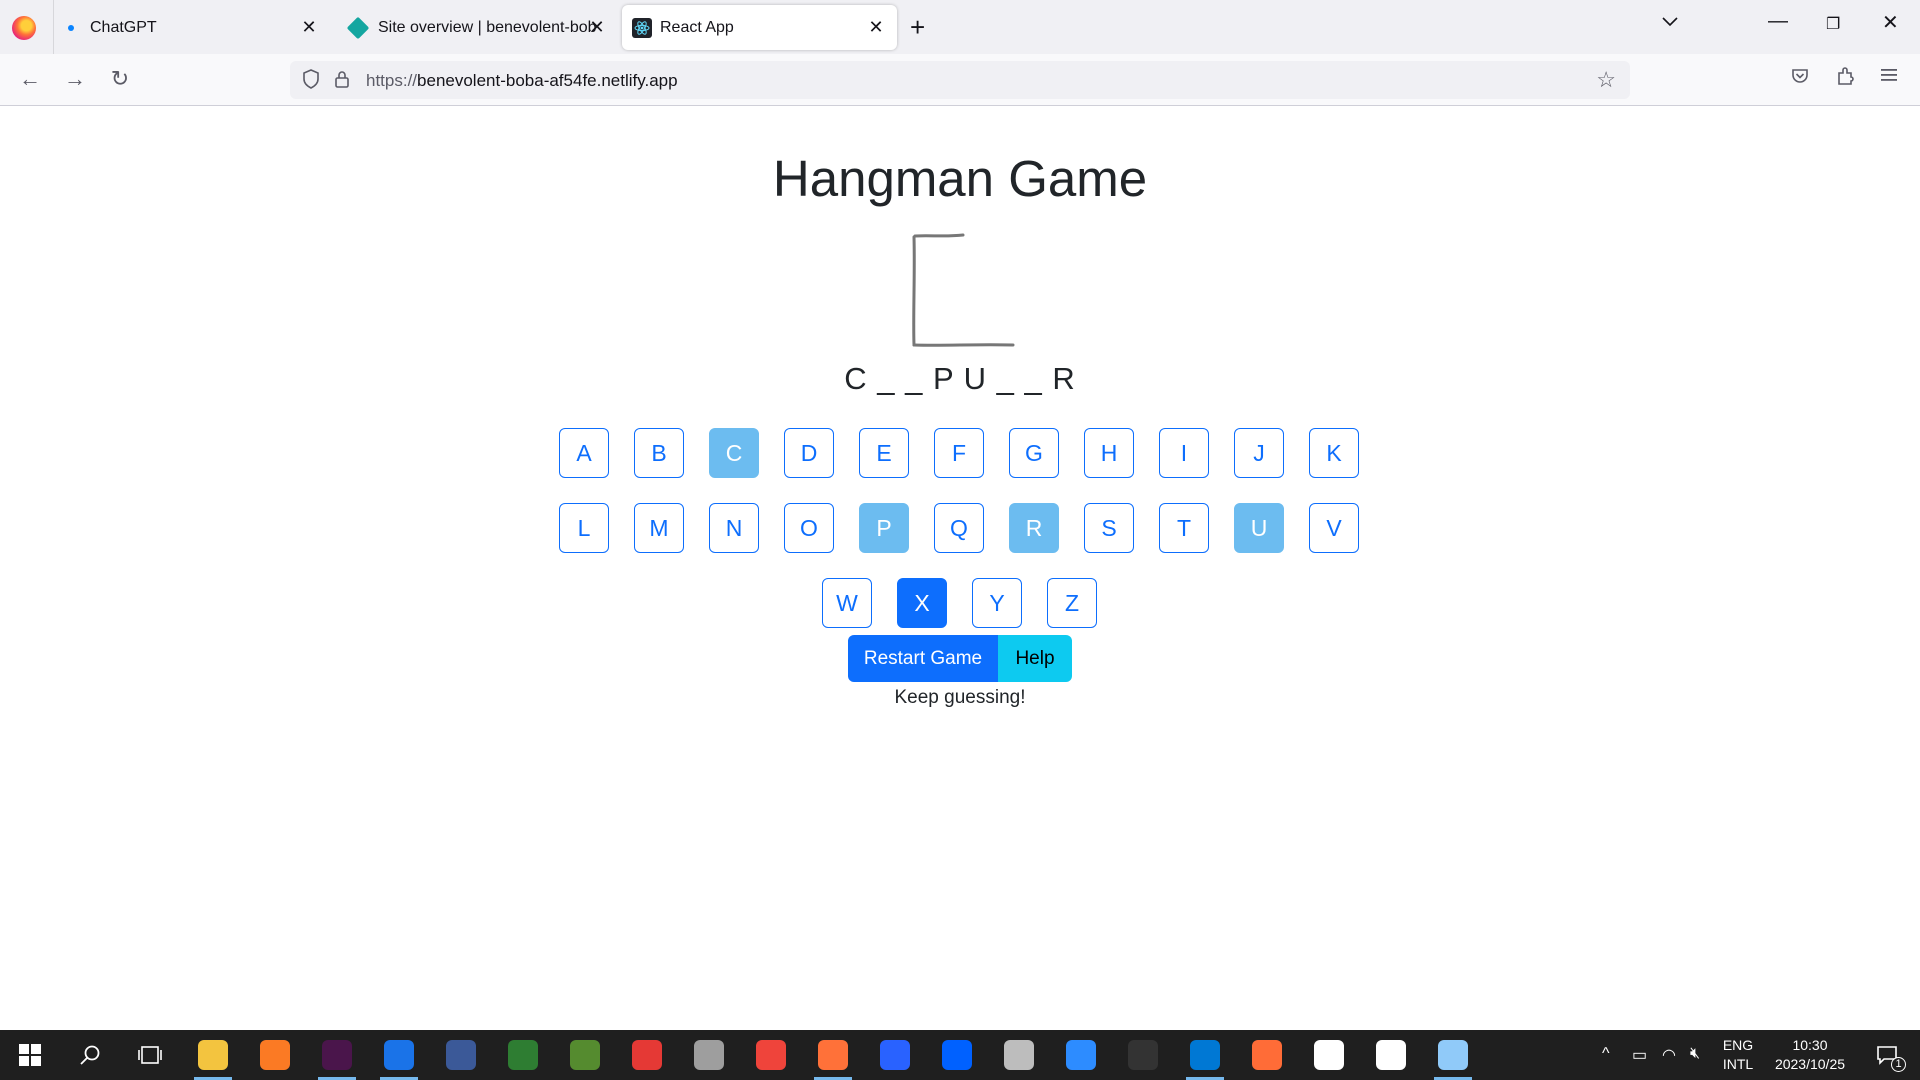 This screenshot has height=1080, width=1920. I want to click on extensions-icon, so click(1845, 79).